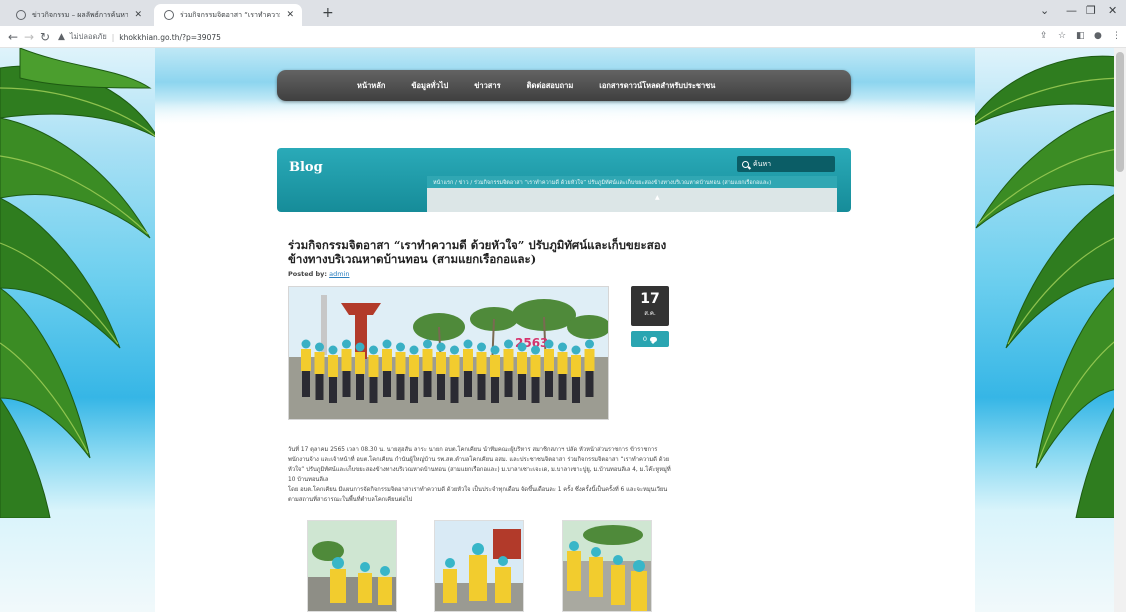 This screenshot has height=612, width=1126. I want to click on profile-icon: ●, so click(1098, 36).